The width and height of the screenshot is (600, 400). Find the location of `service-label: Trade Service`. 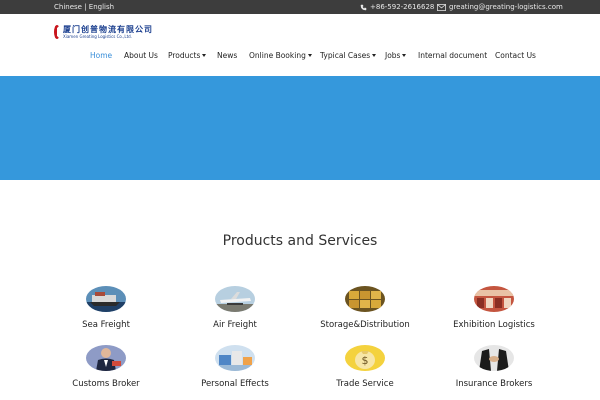

service-label: Trade Service is located at coordinates (365, 384).